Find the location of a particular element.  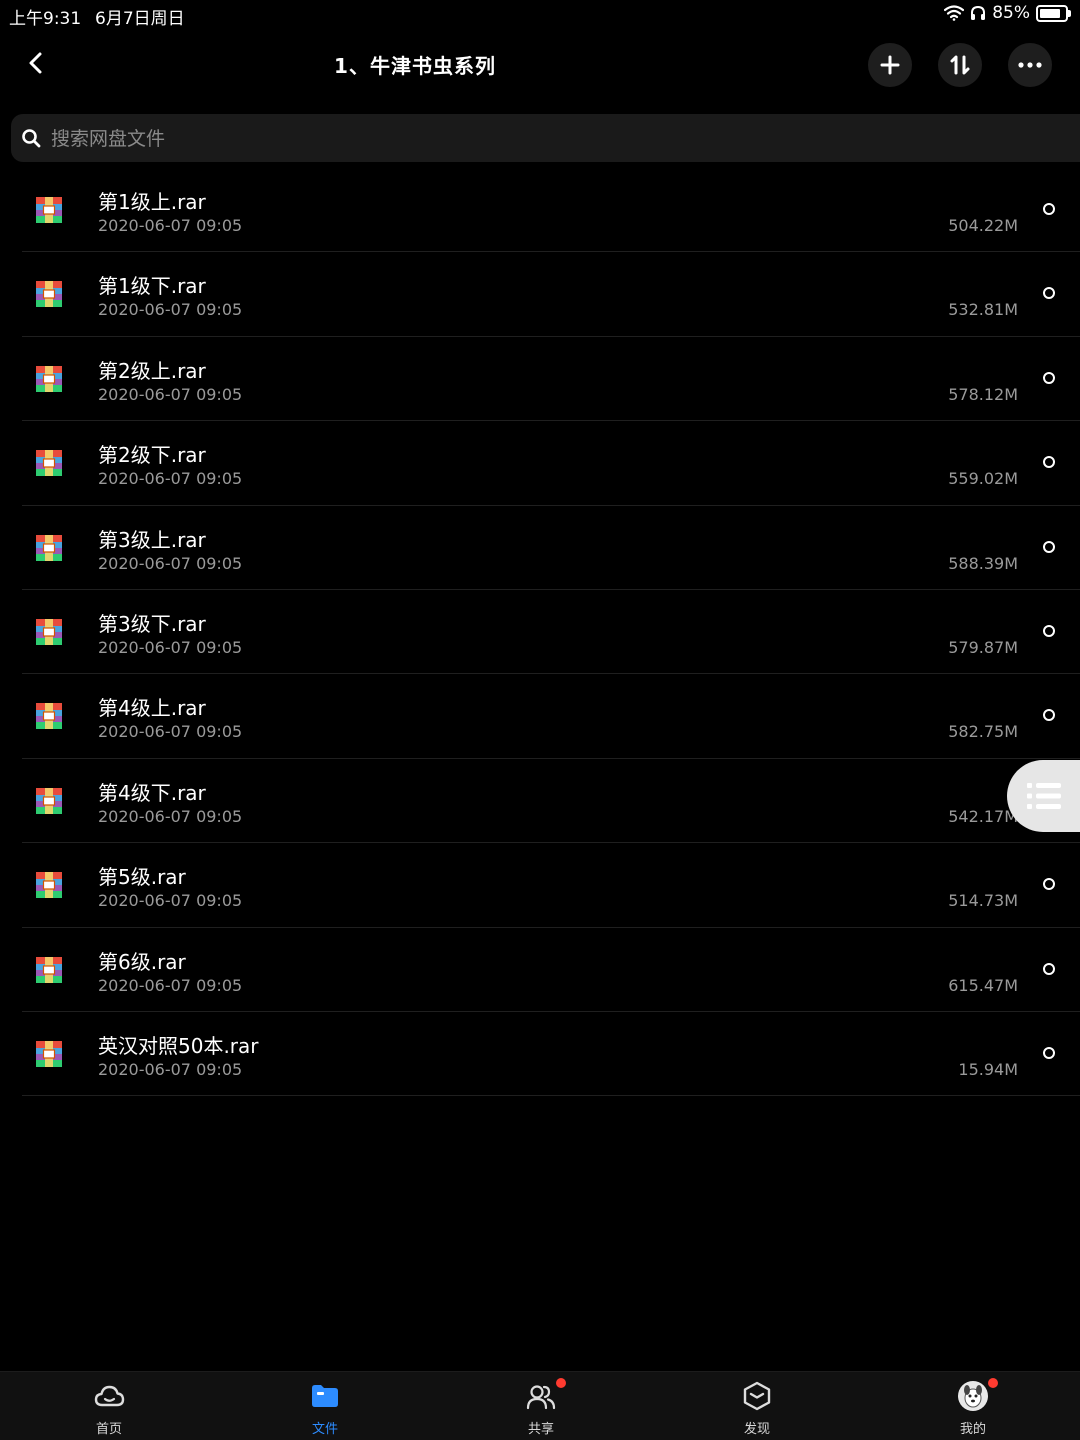

file-name: 第2级下.rar is located at coordinates (152, 455).